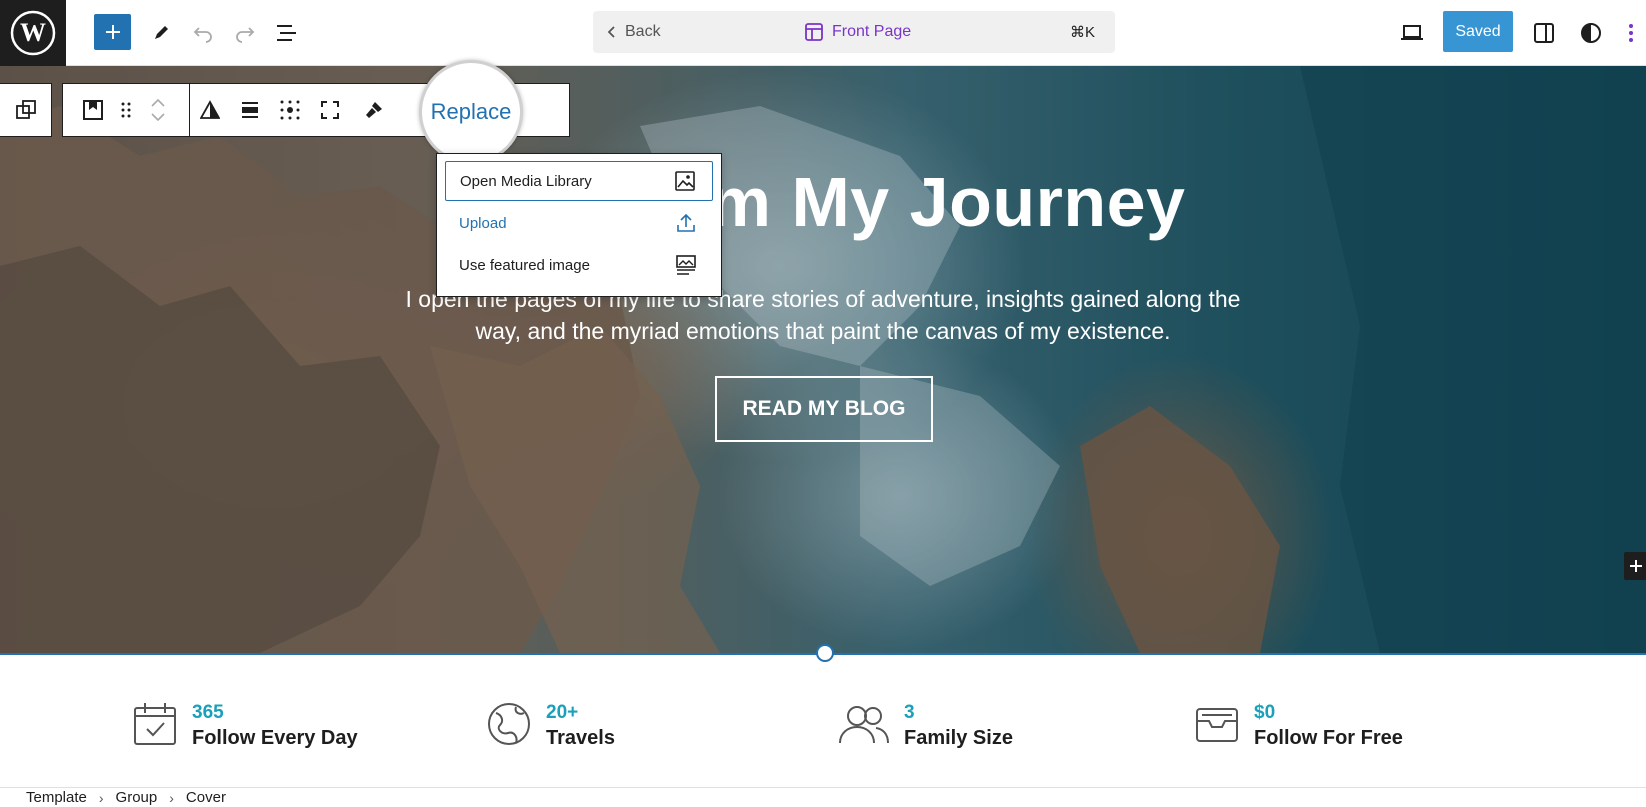 The image size is (1646, 807). I want to click on wordpress-logo-icon: W, so click(33, 33).